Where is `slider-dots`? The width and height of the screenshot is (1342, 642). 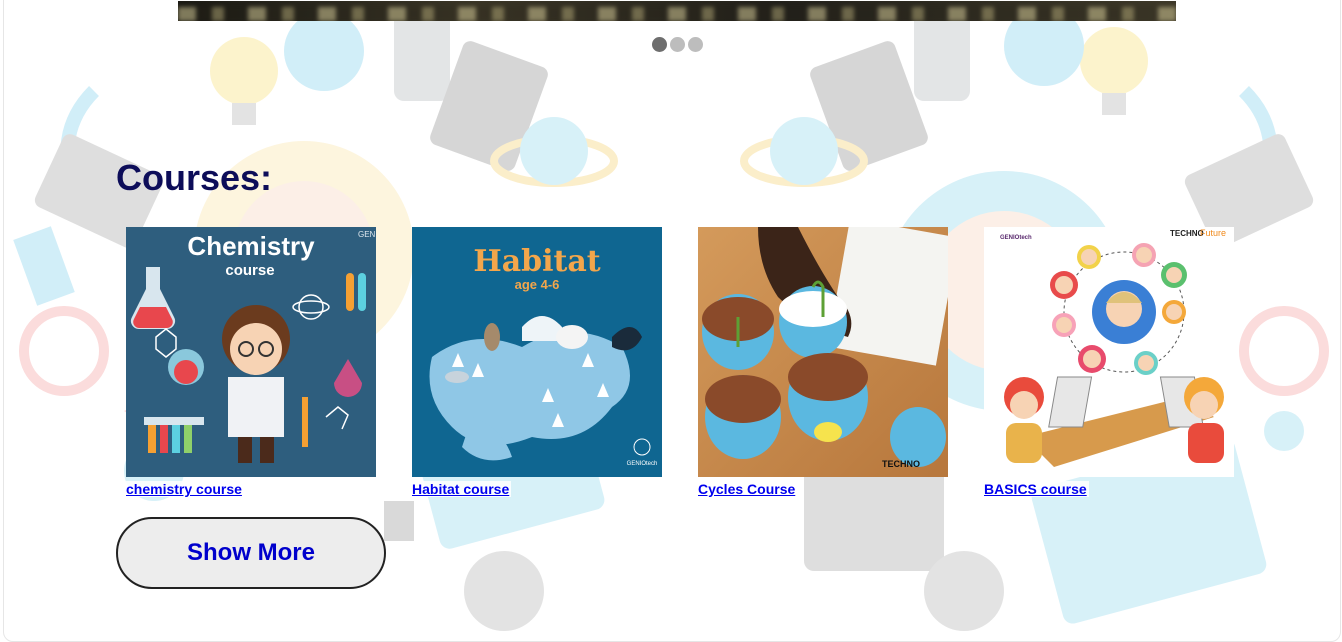 slider-dots is located at coordinates (677, 44).